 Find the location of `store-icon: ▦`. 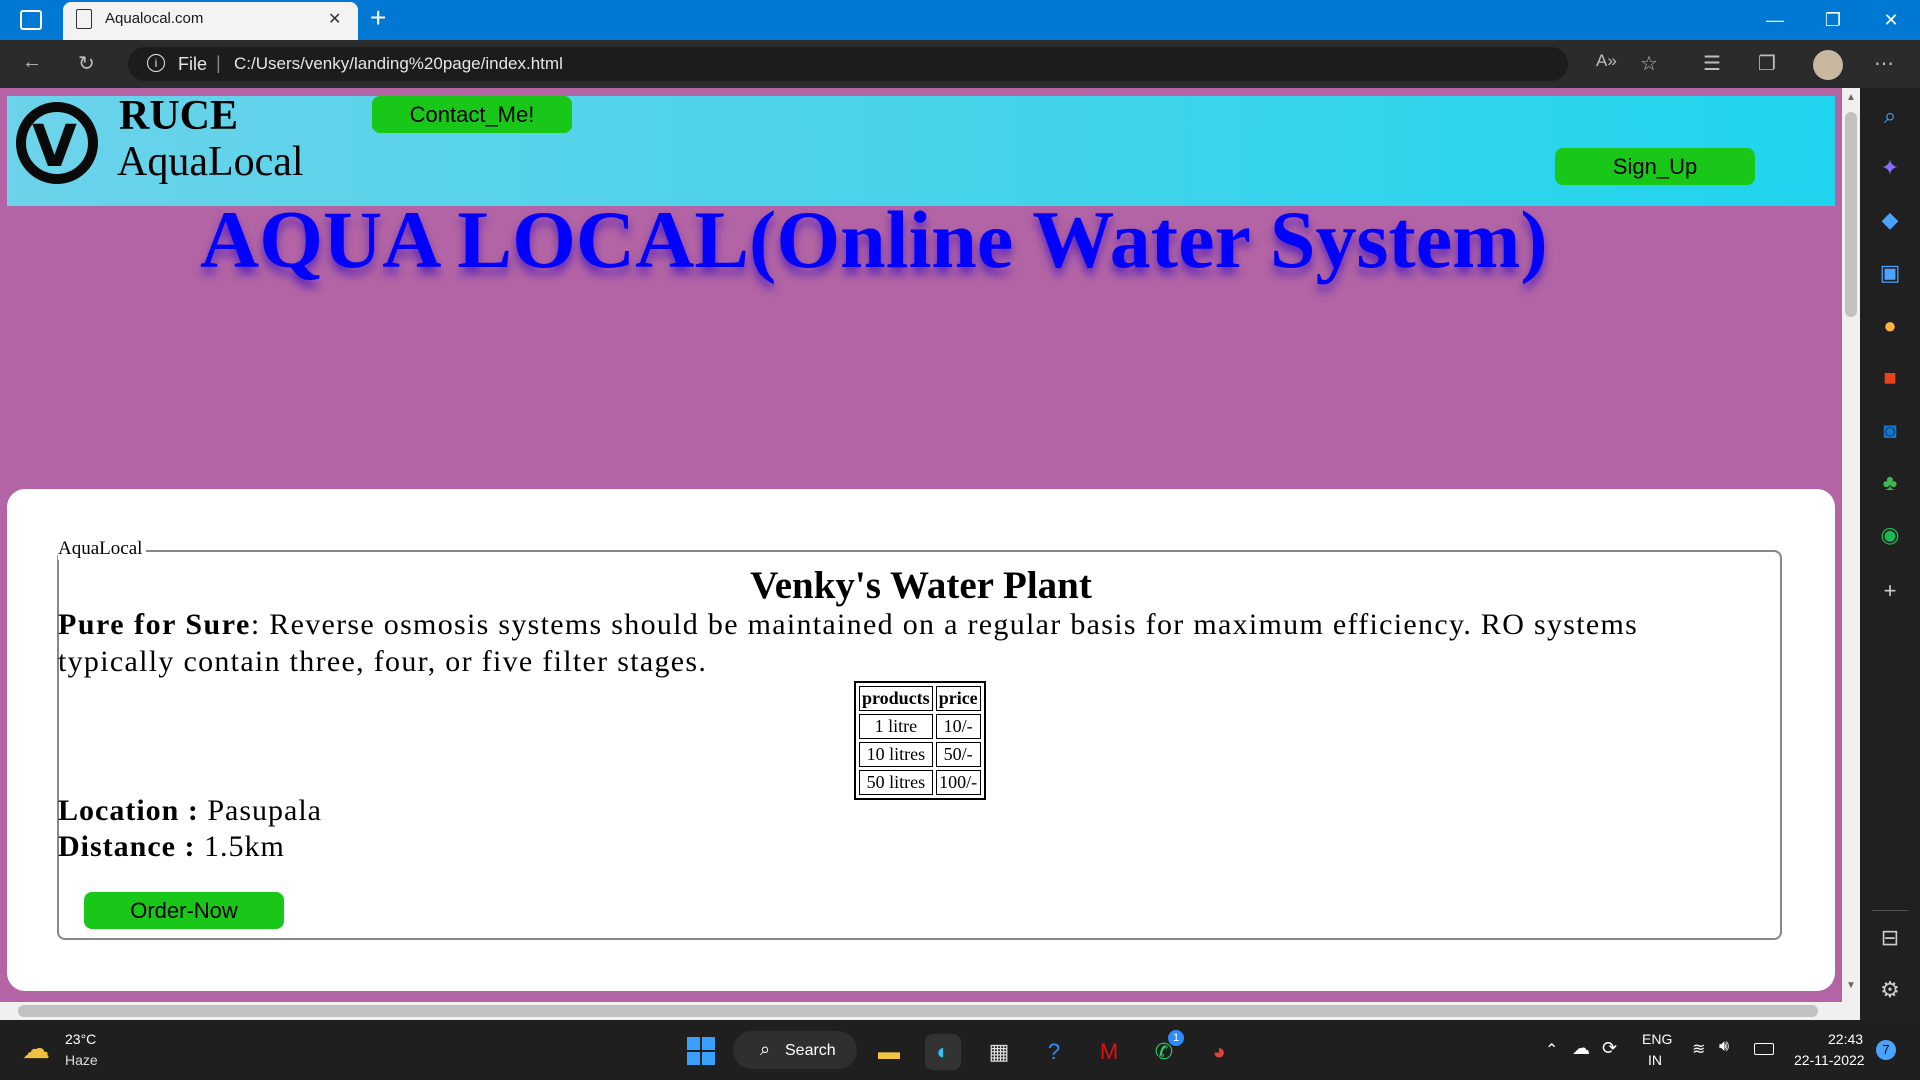

store-icon: ▦ is located at coordinates (999, 1052).